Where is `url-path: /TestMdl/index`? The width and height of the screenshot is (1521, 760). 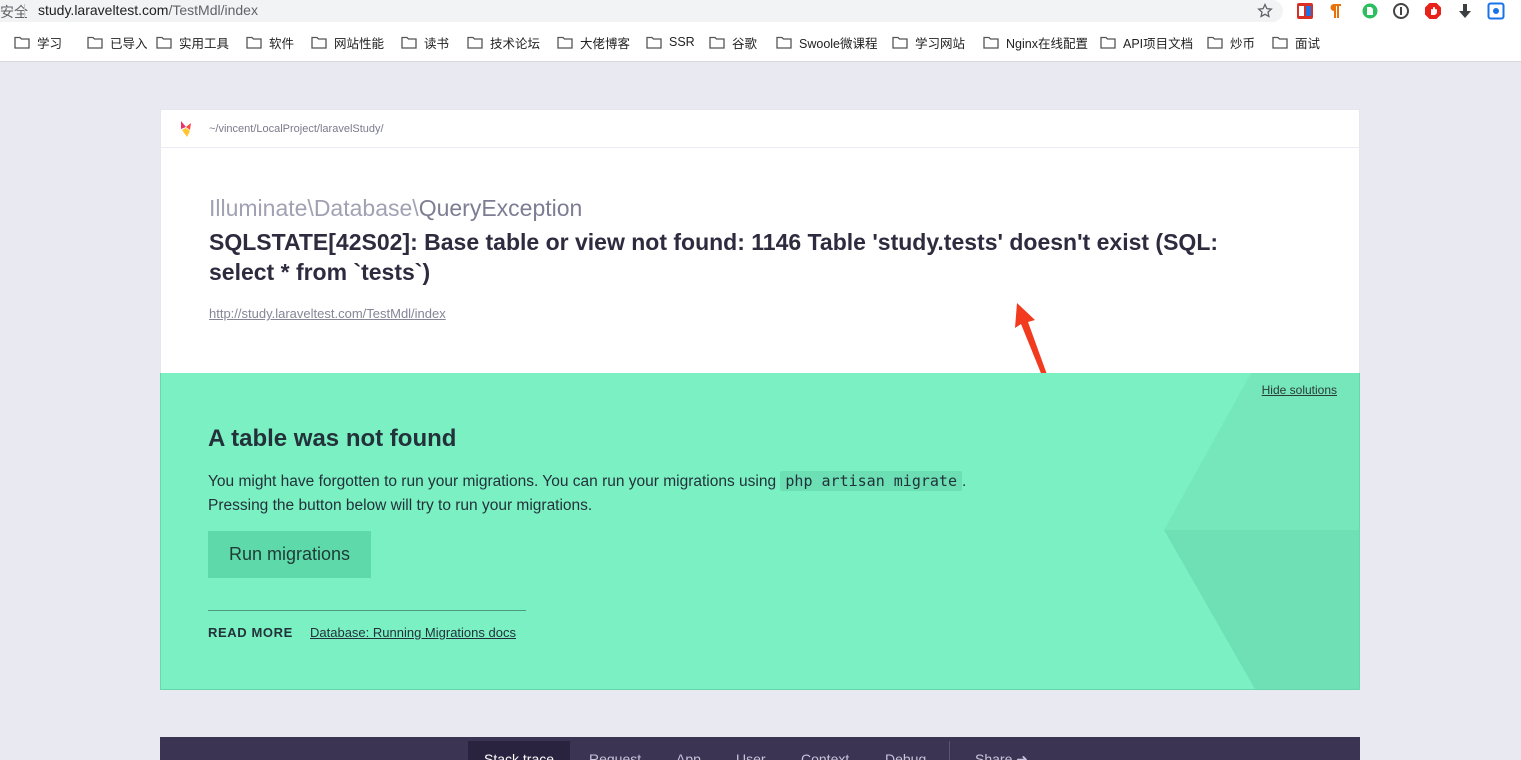
url-path: /TestMdl/index is located at coordinates (213, 10).